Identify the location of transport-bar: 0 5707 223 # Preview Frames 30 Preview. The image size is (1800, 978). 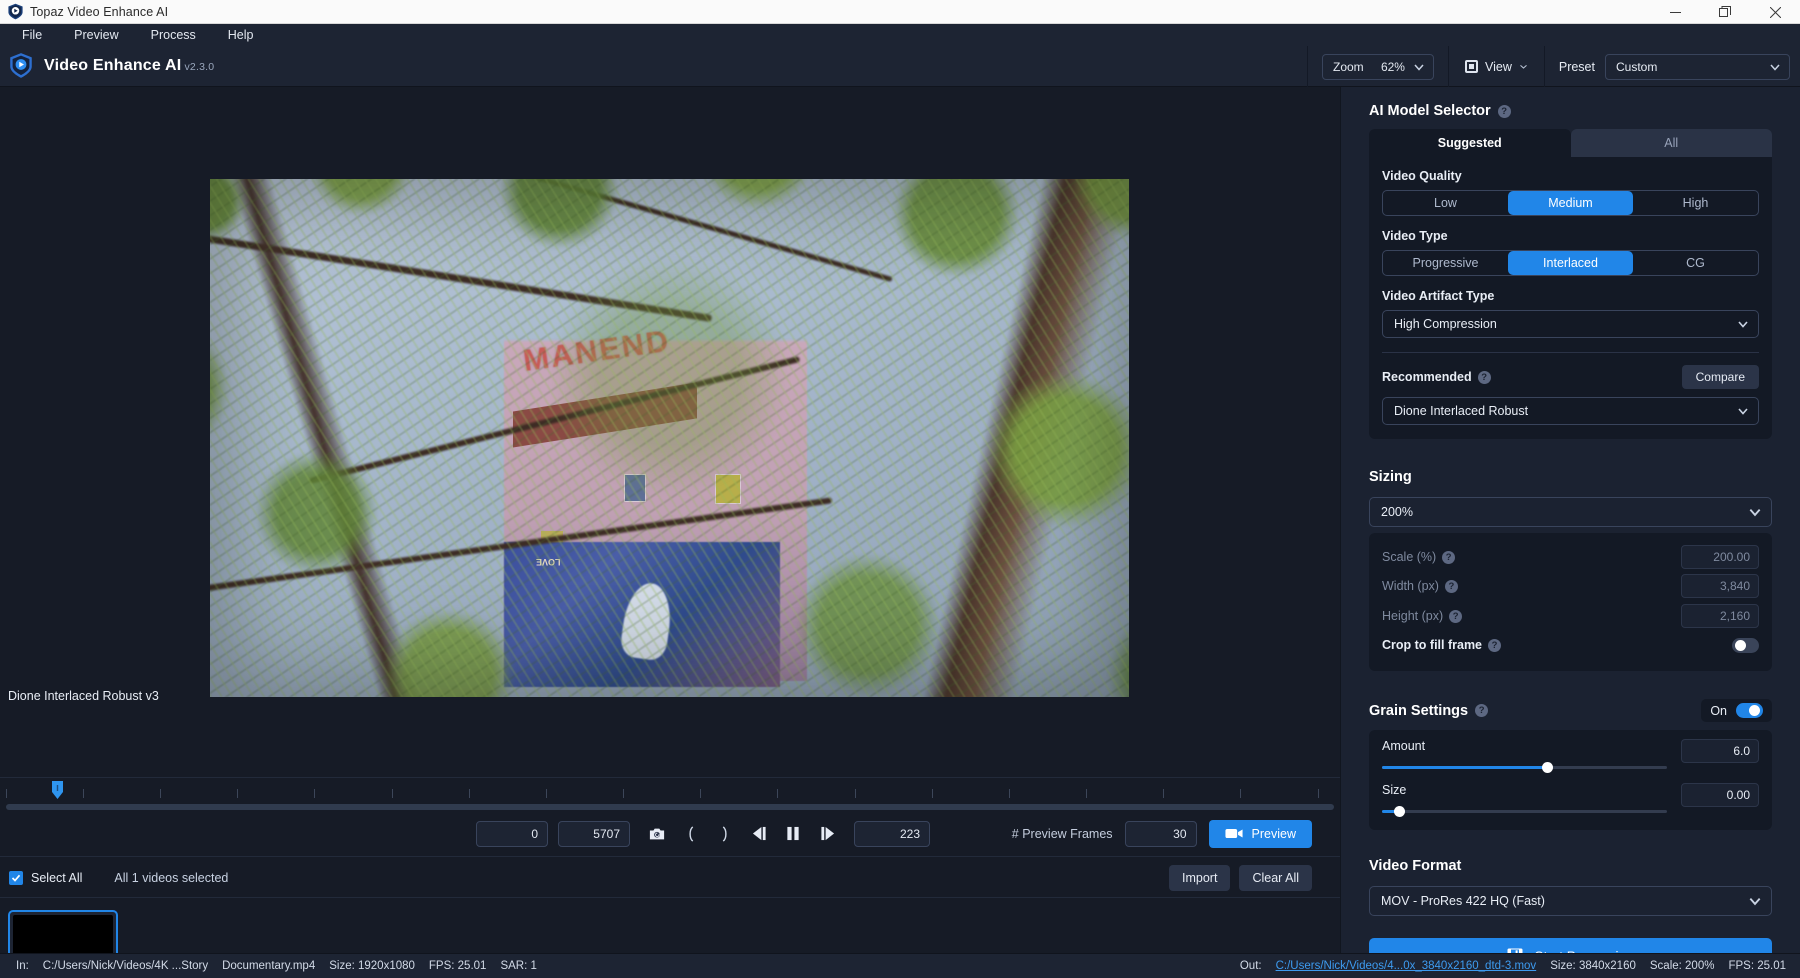
(670, 834).